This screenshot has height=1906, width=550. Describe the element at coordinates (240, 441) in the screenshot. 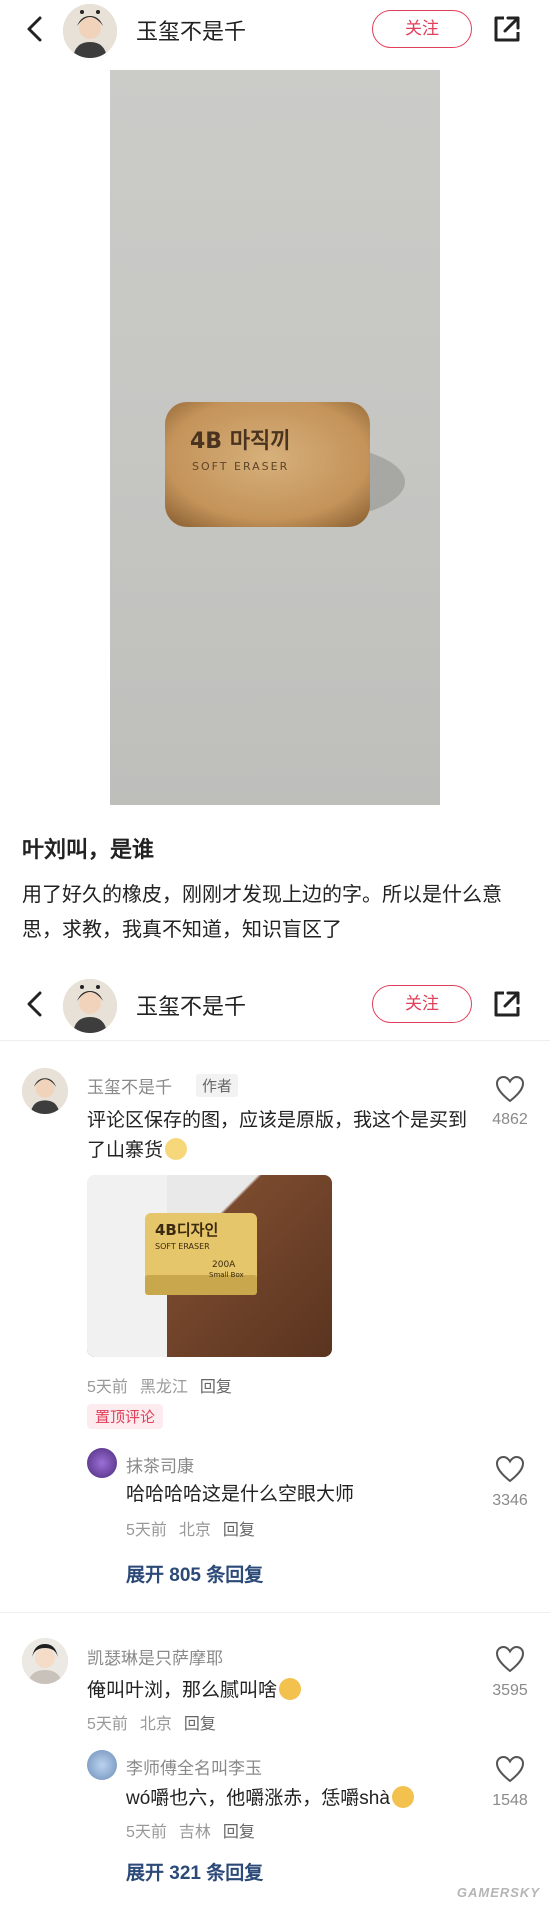

I see `eraser-brand-text: 4B 마직끼` at that location.